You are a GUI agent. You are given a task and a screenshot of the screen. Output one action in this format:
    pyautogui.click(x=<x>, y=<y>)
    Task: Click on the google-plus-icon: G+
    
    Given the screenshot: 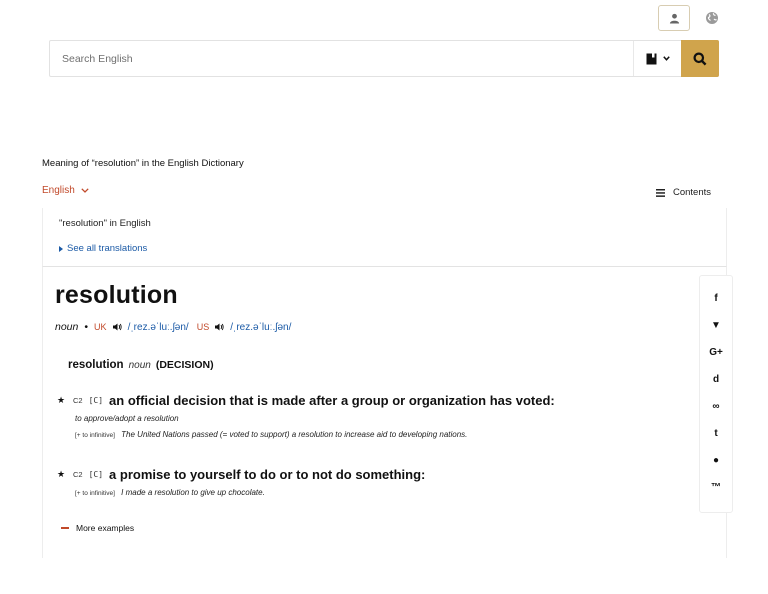 What is the action you would take?
    pyautogui.click(x=716, y=352)
    